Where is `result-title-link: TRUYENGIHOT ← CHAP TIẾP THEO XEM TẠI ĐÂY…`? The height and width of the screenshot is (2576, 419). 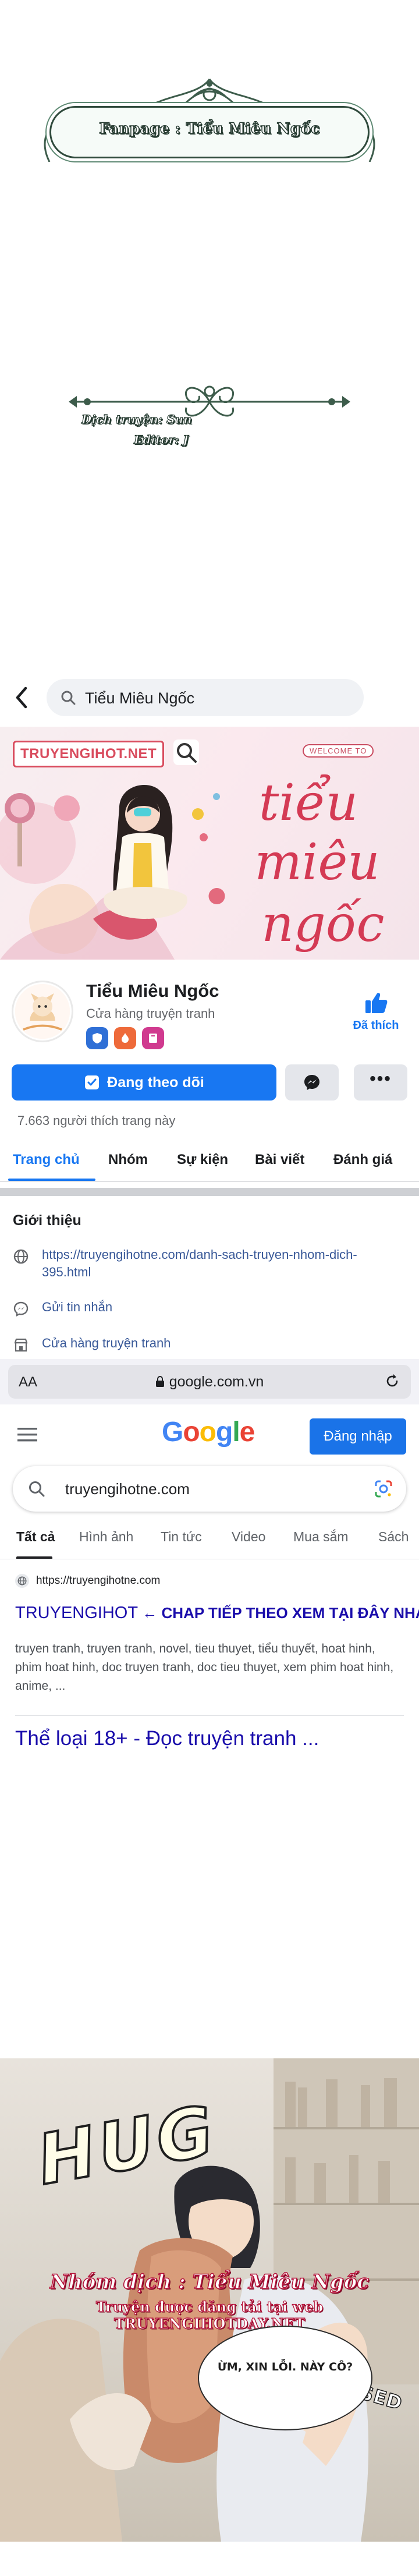
result-title-link: TRUYENGIHOT ← CHAP TIẾP THEO XEM TẠI ĐÂY… is located at coordinates (217, 1613).